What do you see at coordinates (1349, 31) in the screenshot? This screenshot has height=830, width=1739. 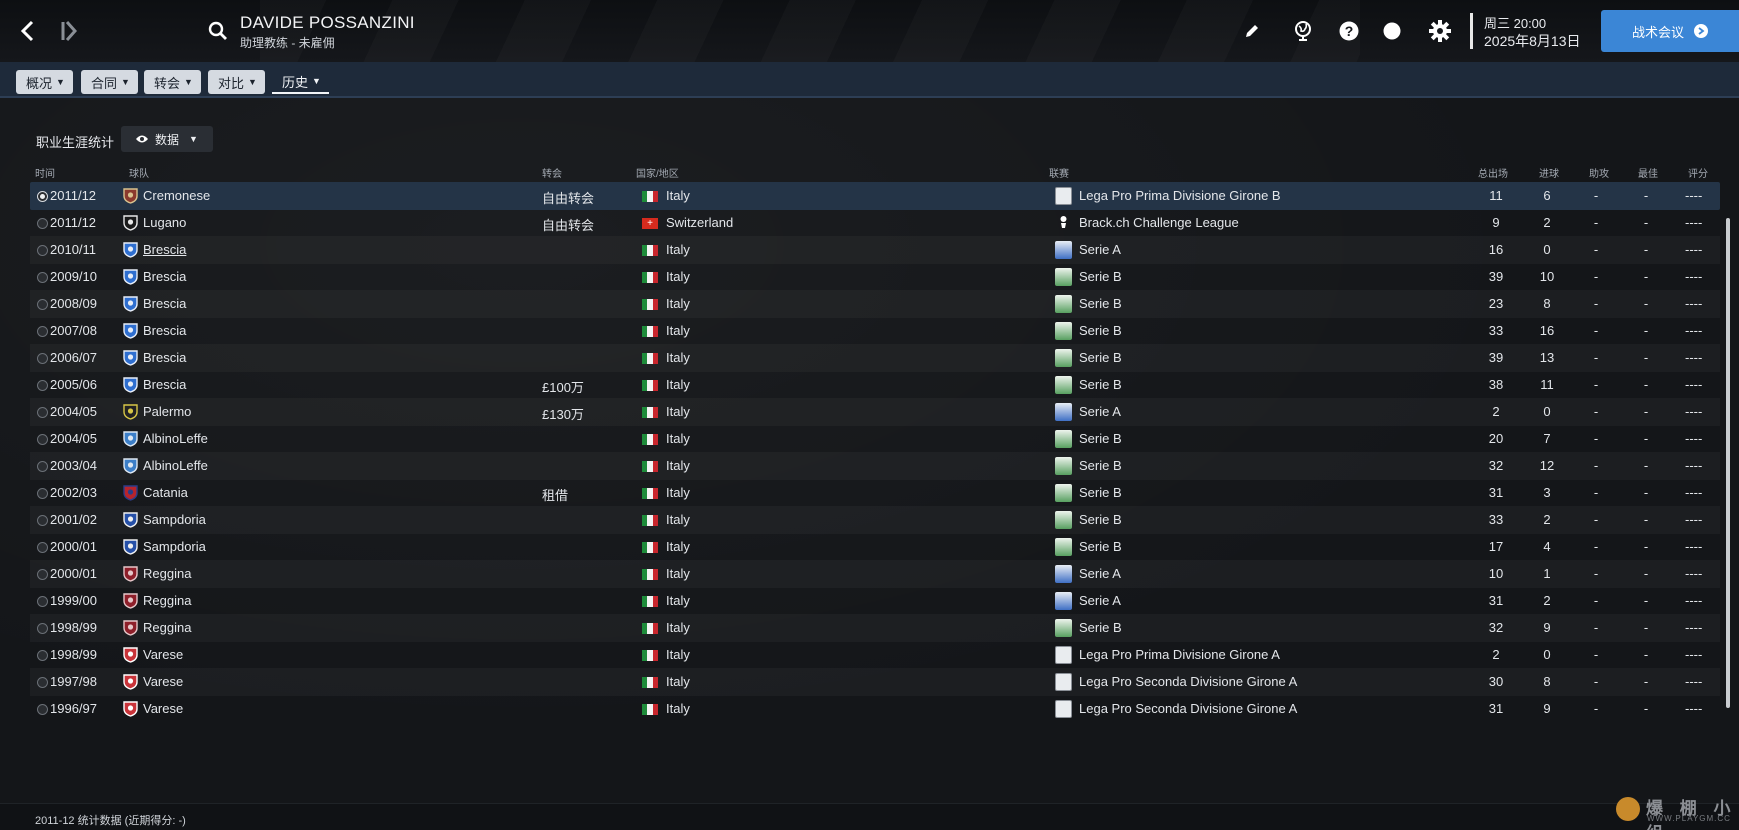 I see `help-button: ?` at bounding box center [1349, 31].